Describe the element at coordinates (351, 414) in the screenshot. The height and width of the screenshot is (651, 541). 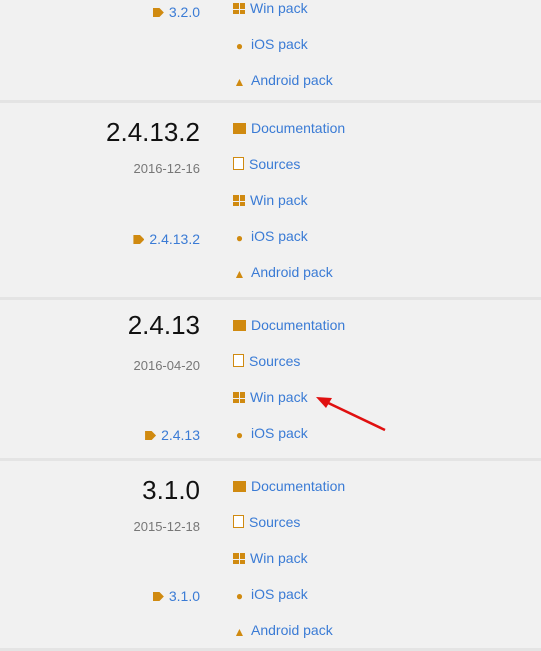
I see `annotation-arrow` at that location.